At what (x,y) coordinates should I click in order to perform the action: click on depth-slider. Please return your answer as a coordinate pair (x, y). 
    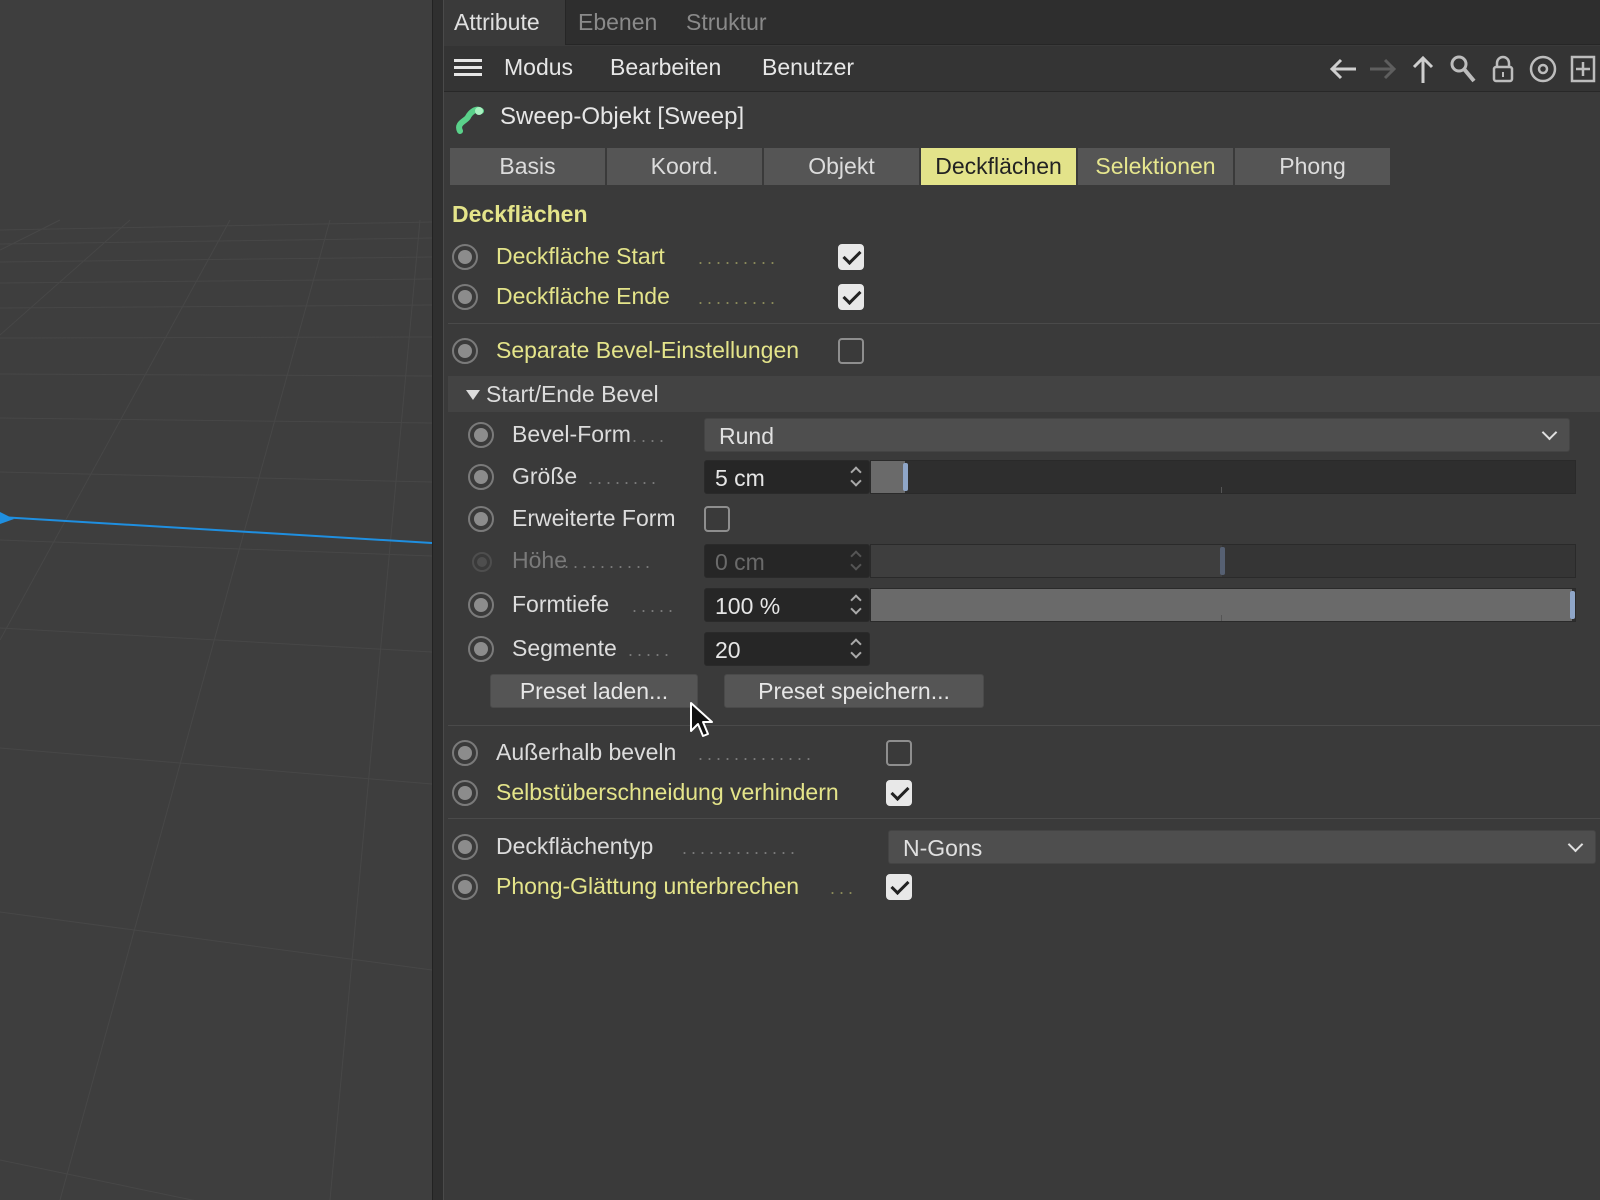
    Looking at the image, I should click on (1223, 605).